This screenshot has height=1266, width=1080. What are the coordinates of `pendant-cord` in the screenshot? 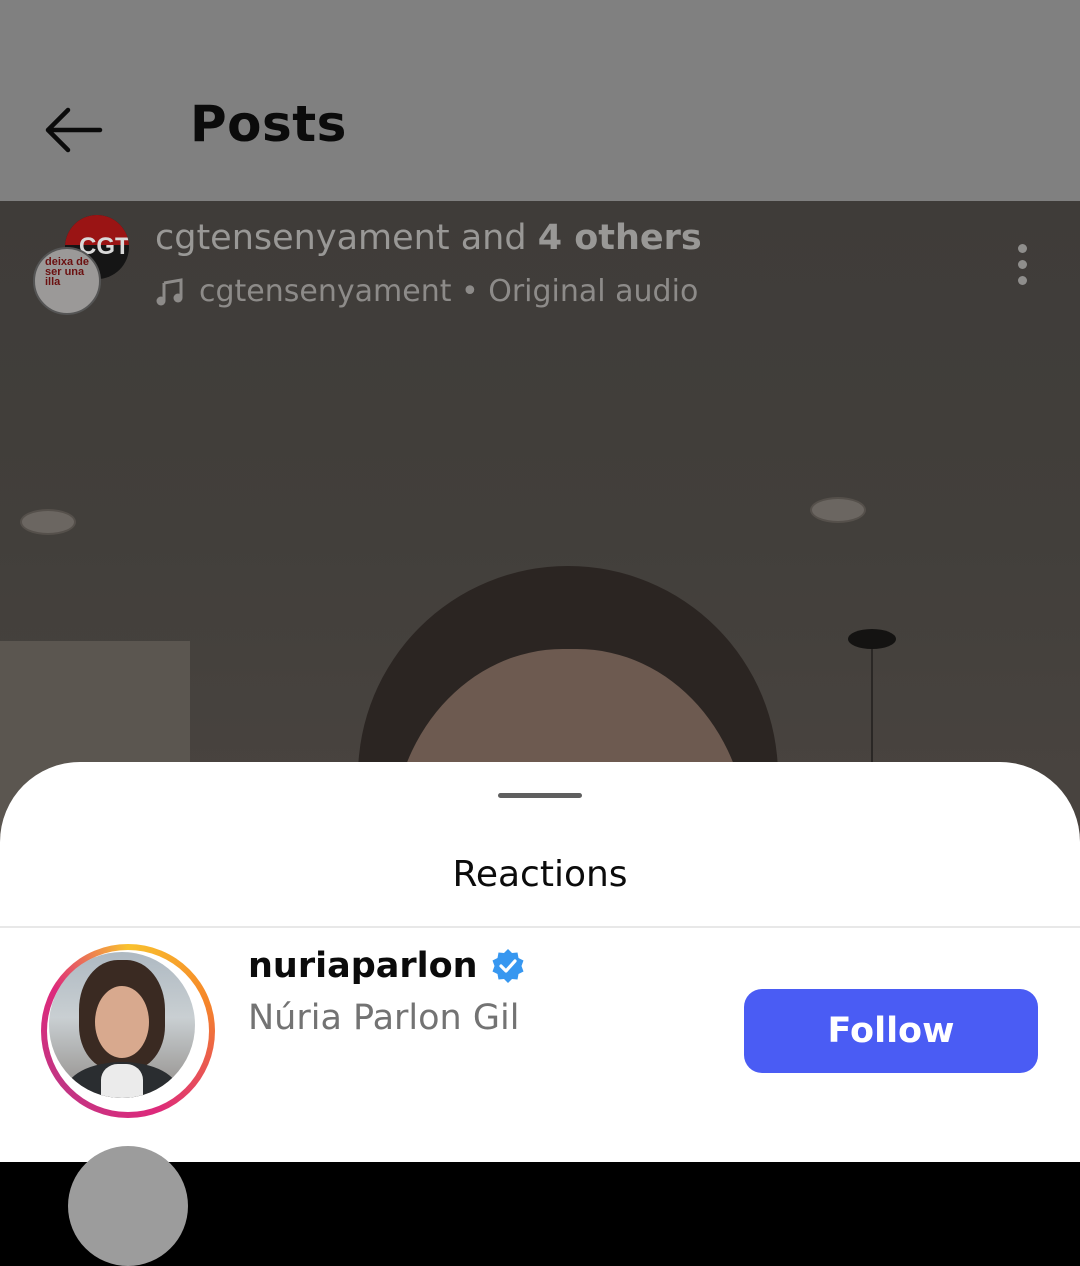 It's located at (872, 709).